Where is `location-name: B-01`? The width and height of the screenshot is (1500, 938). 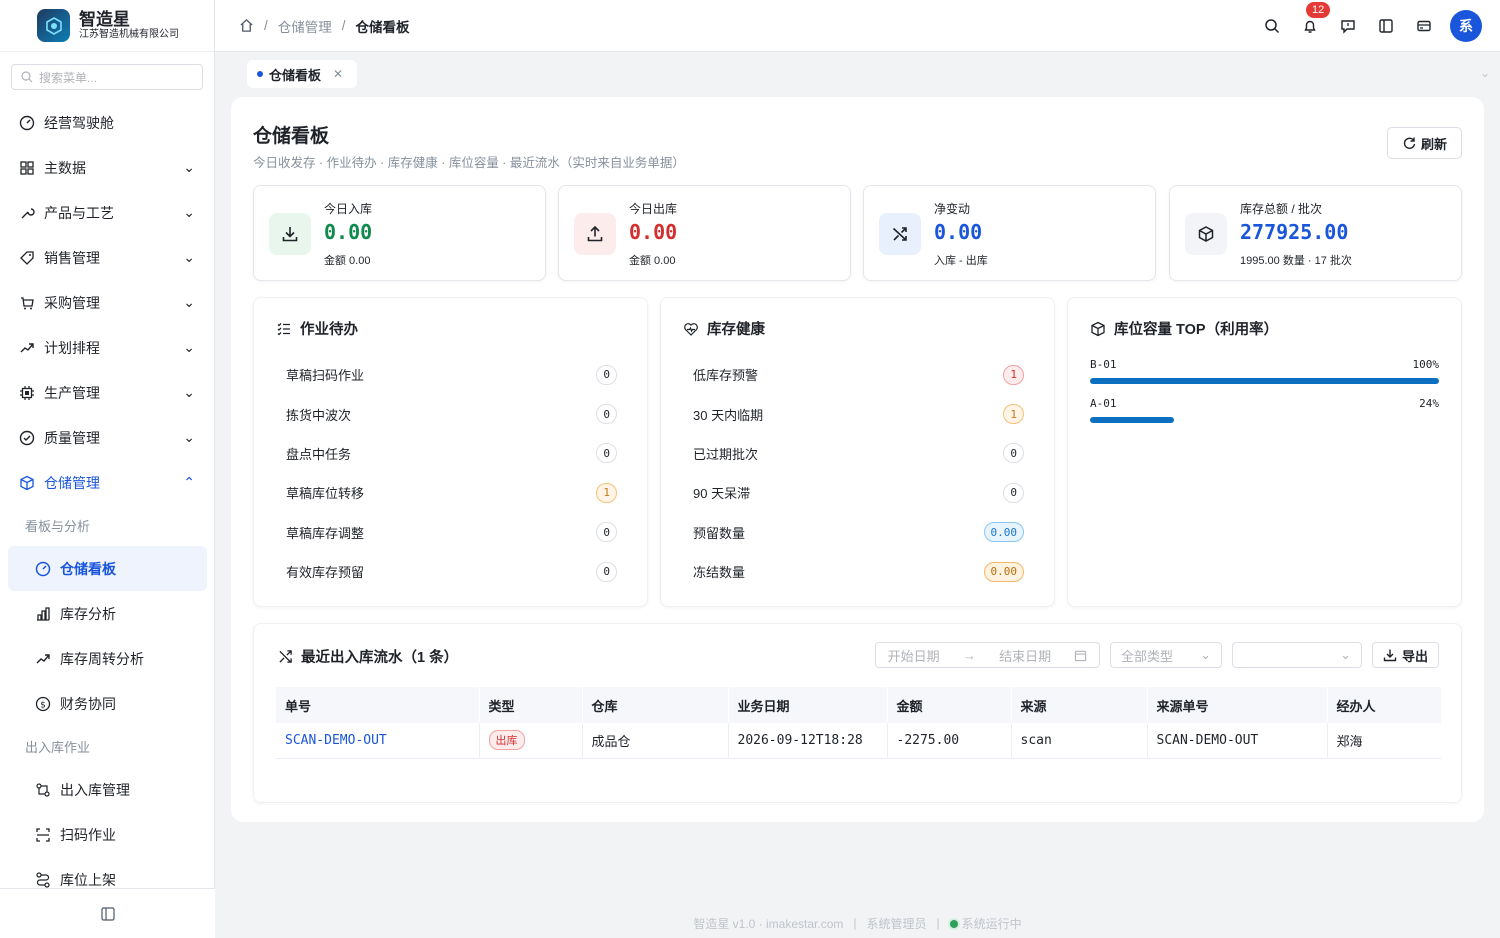
location-name: B-01 is located at coordinates (1103, 364).